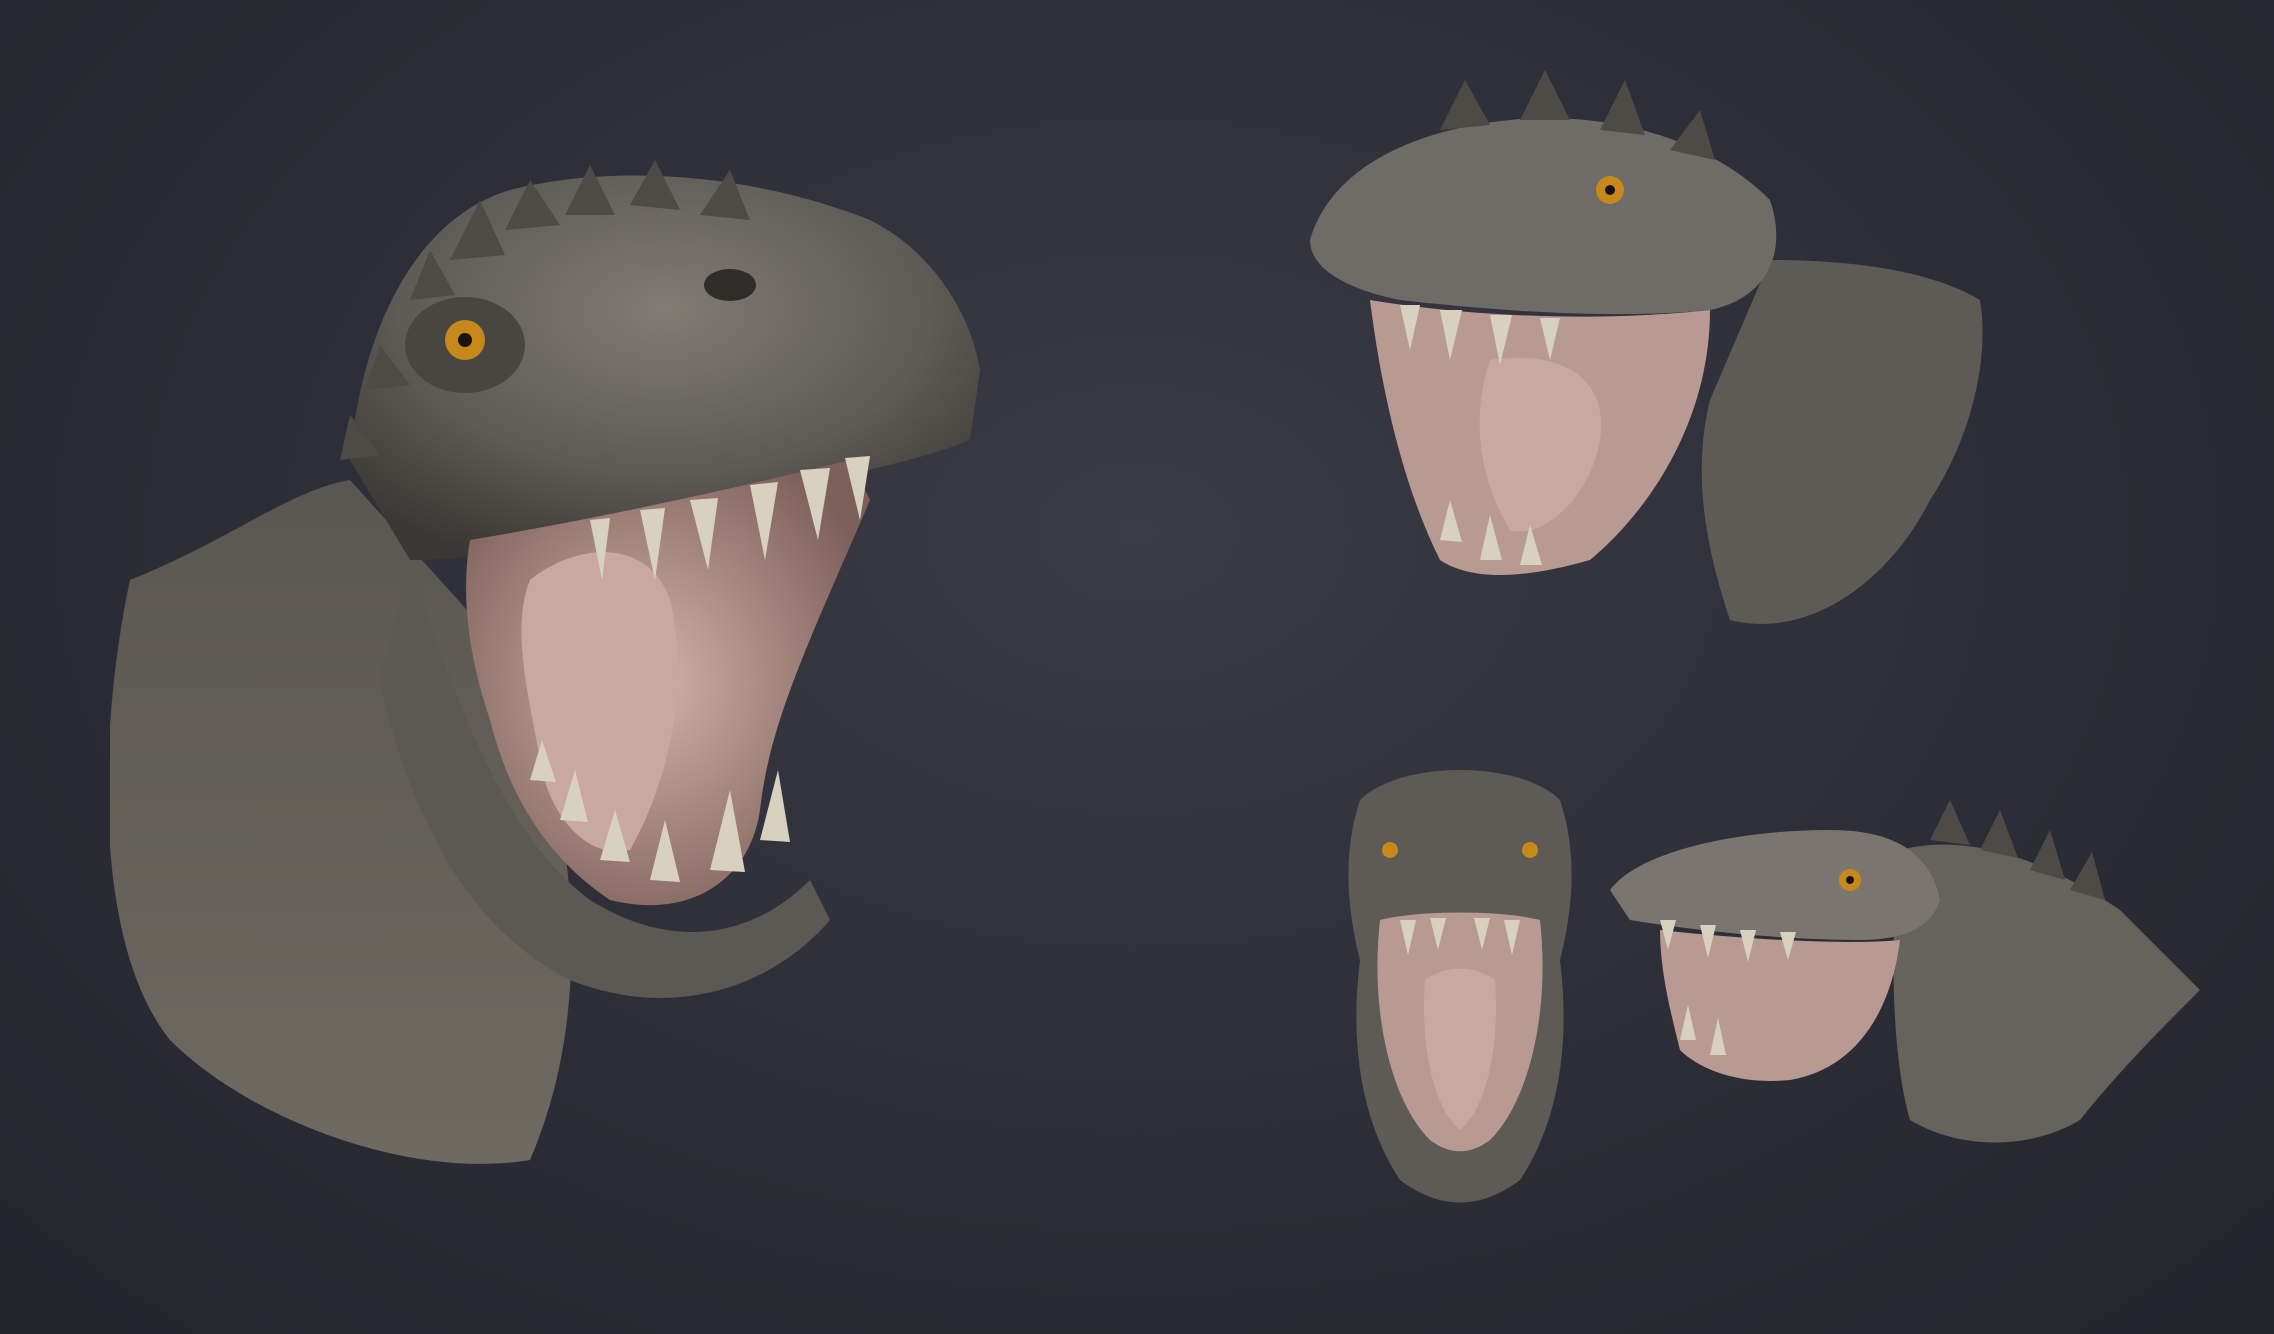 This screenshot has height=1334, width=2274. Describe the element at coordinates (730, 285) in the screenshot. I see `nostril` at that location.